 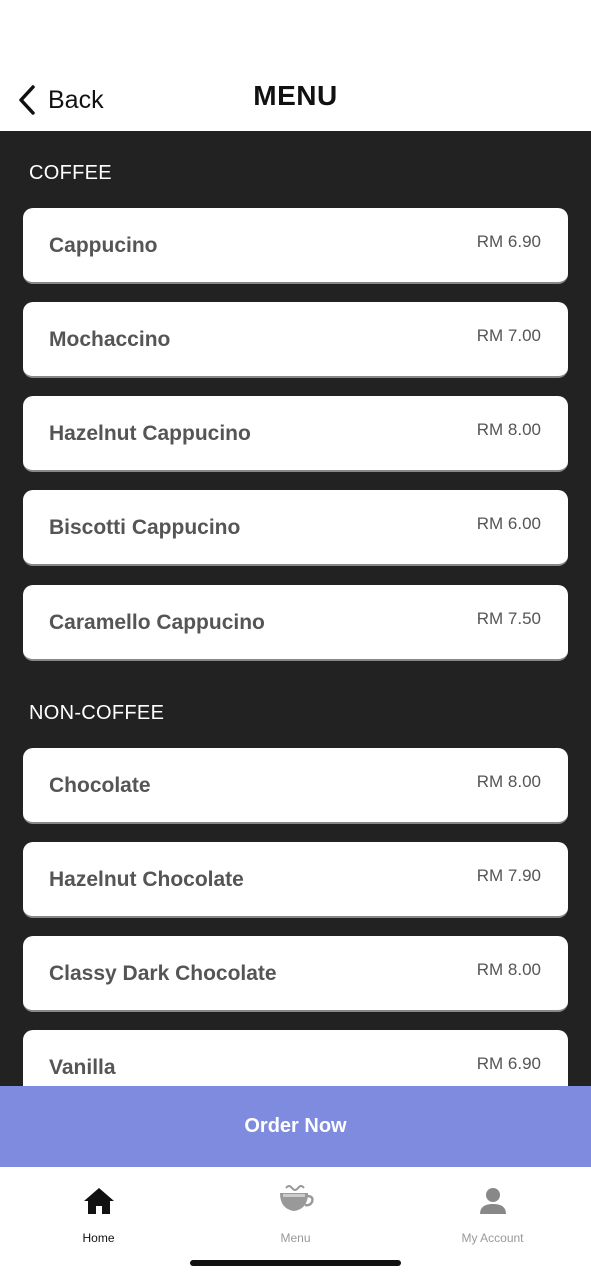 I want to click on menu-item-card: Vanilla RM 6.90, so click(x=295, y=1058).